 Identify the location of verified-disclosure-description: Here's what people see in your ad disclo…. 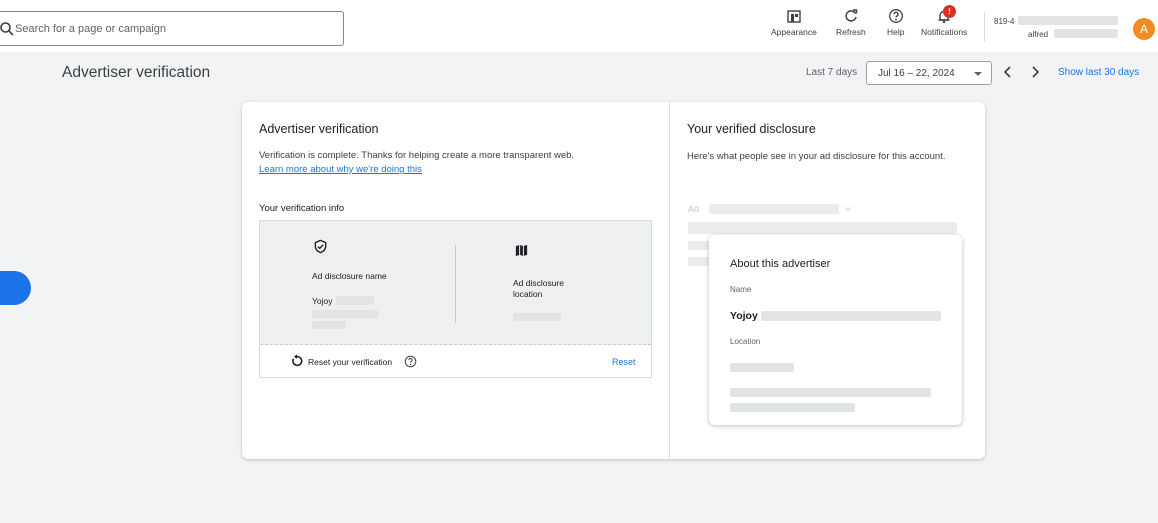
(816, 156).